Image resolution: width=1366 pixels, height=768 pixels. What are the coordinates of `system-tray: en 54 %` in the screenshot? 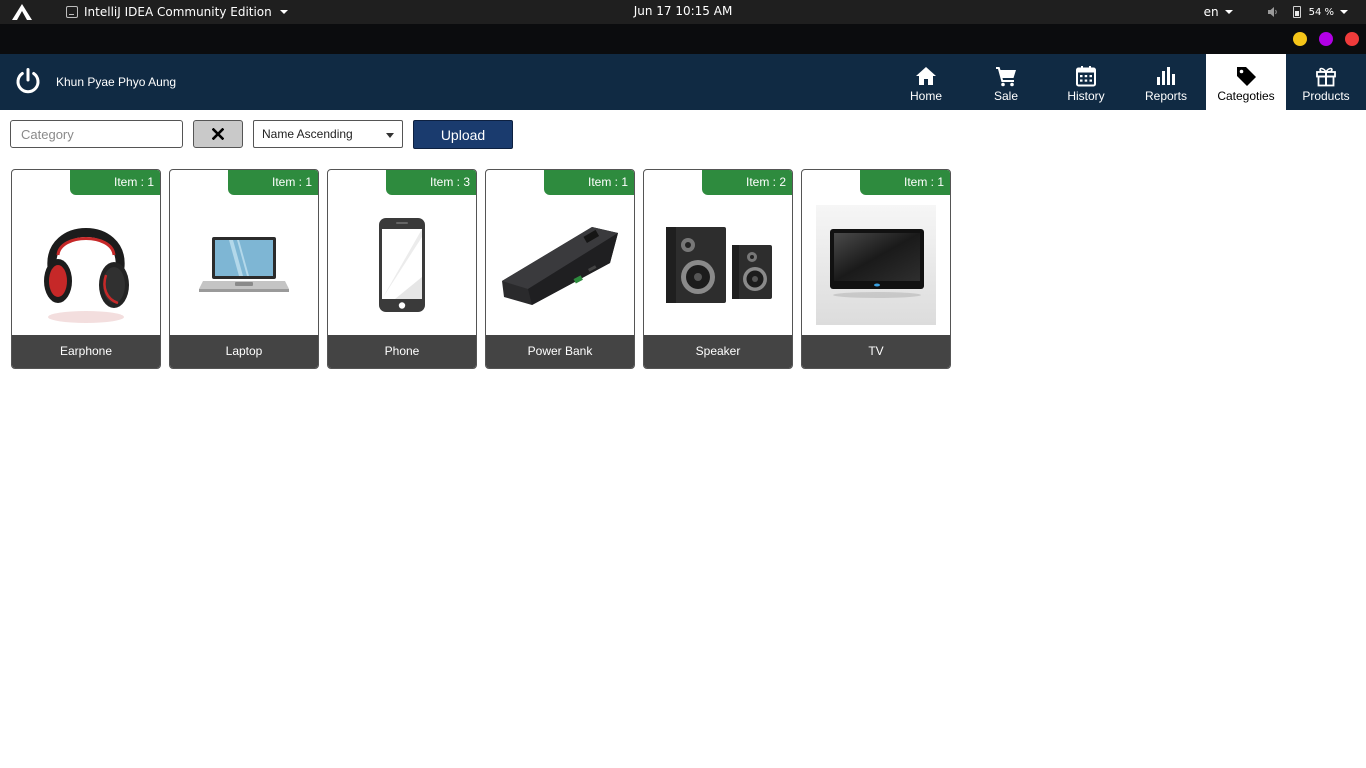 It's located at (1276, 12).